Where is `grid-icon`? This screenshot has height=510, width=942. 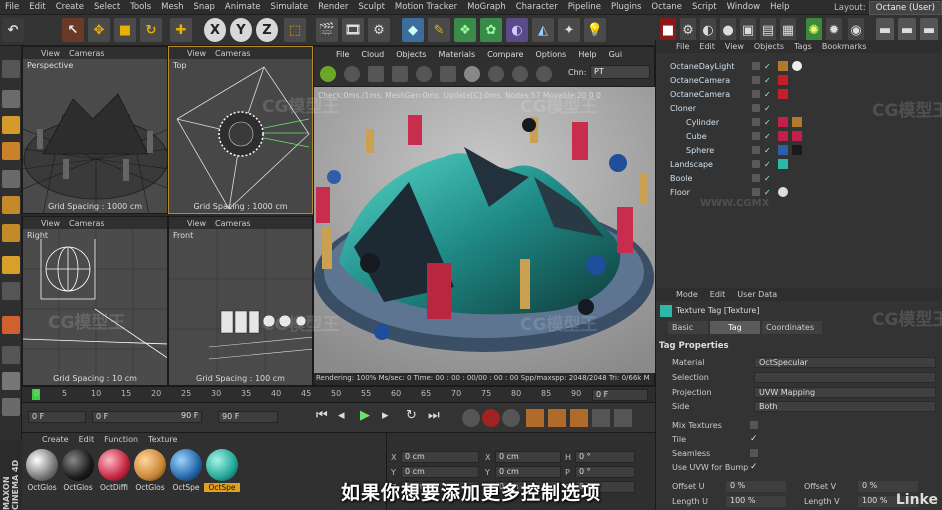 grid-icon is located at coordinates (11, 355).